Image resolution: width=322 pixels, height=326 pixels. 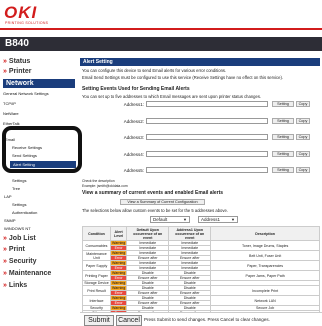 I want to click on condition-cell: Interface, so click(x=96, y=300).